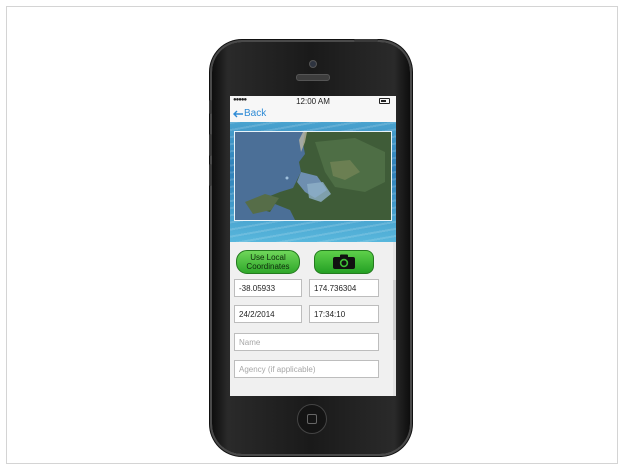 The image size is (626, 470). I want to click on earpiece-speaker, so click(313, 77).